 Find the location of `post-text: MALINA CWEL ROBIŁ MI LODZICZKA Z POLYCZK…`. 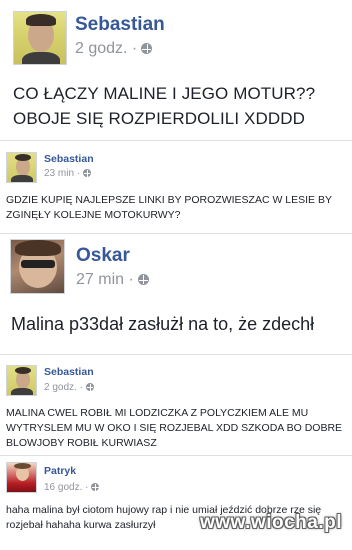

post-text: MALINA CWEL ROBIŁ MI LODZICZKA Z POLYCZK… is located at coordinates (174, 428).